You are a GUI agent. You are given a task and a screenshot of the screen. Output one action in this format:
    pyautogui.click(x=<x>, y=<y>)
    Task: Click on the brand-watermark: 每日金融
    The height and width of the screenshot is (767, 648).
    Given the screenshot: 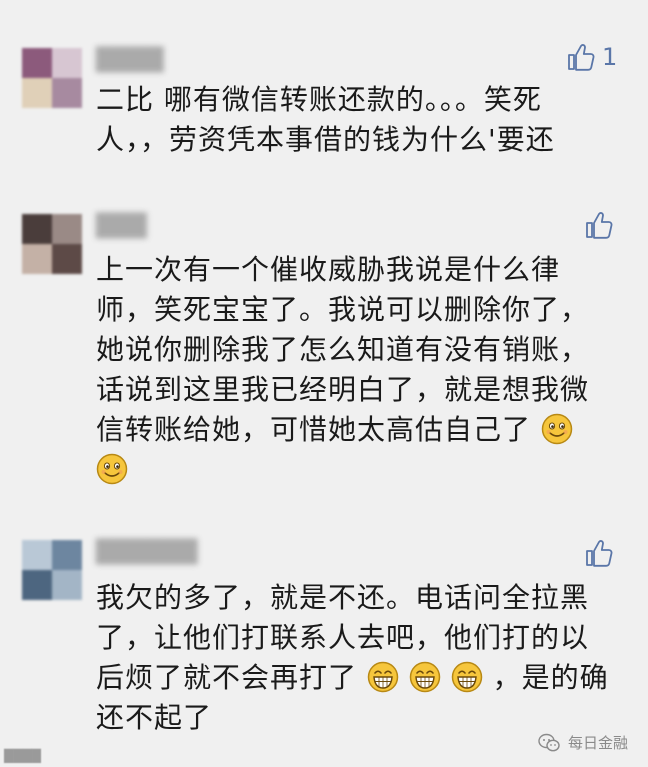 What is the action you would take?
    pyautogui.click(x=583, y=742)
    